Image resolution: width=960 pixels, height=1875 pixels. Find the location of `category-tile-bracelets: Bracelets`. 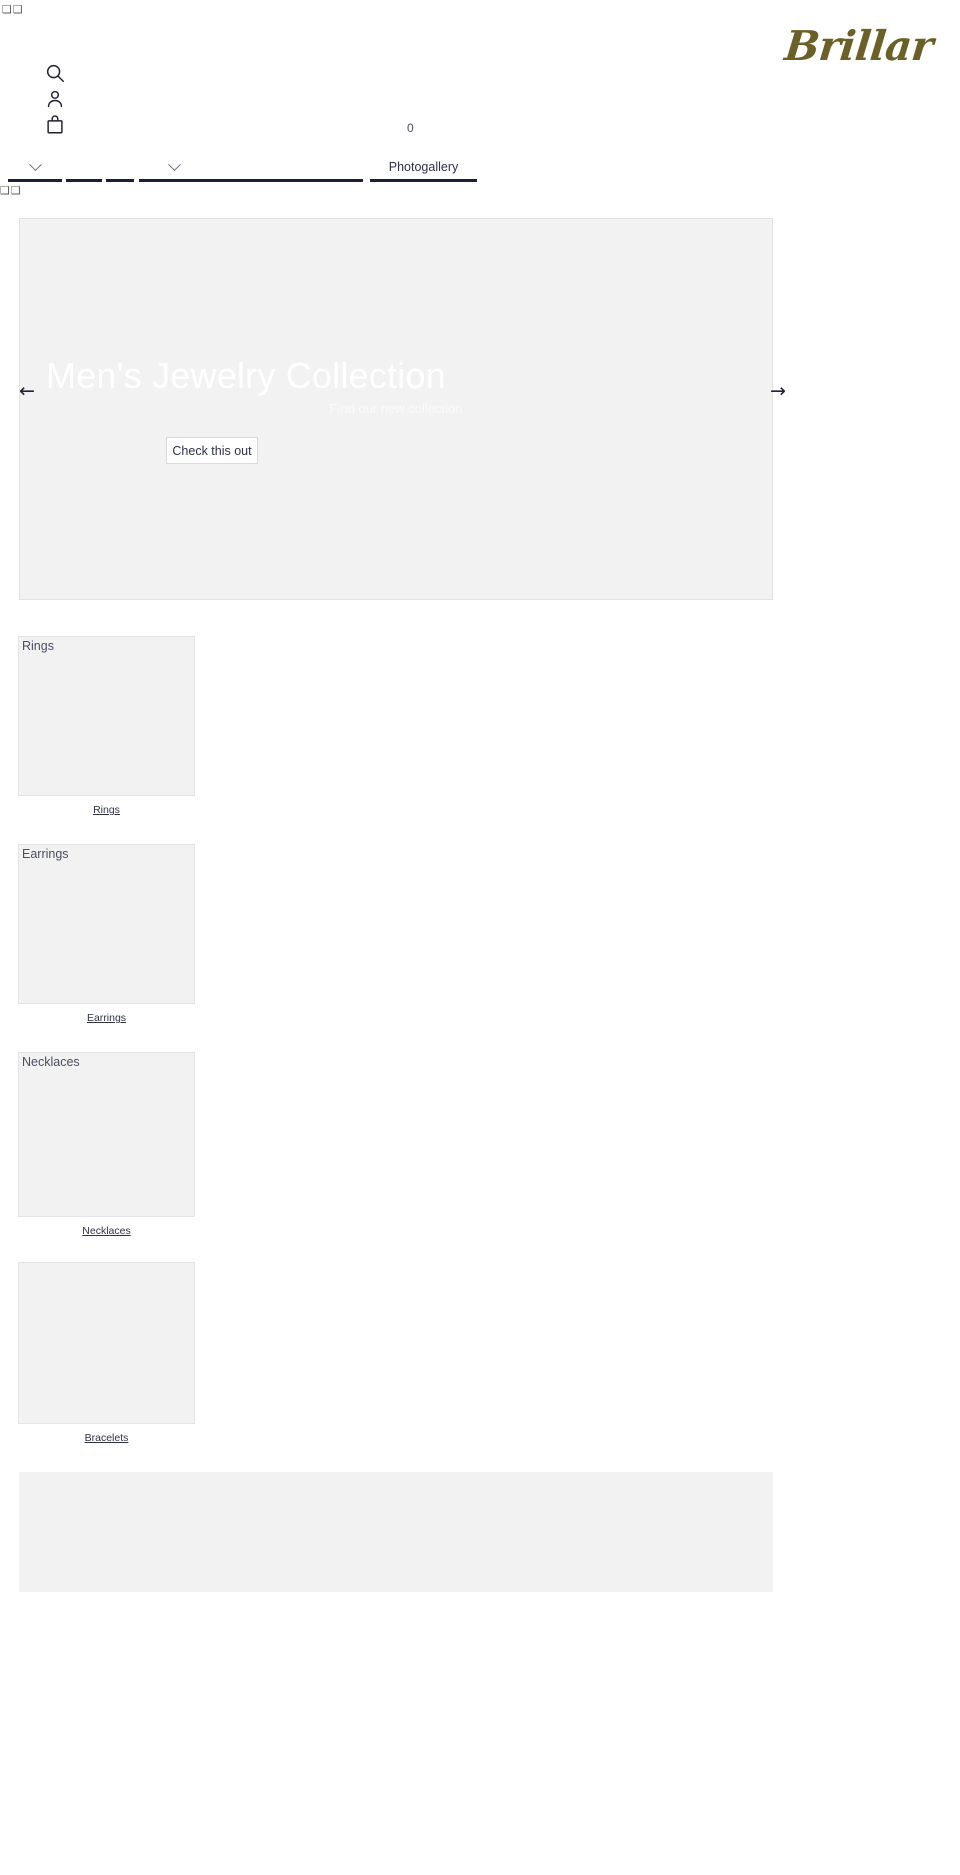

category-tile-bracelets: Bracelets is located at coordinates (106, 1353).